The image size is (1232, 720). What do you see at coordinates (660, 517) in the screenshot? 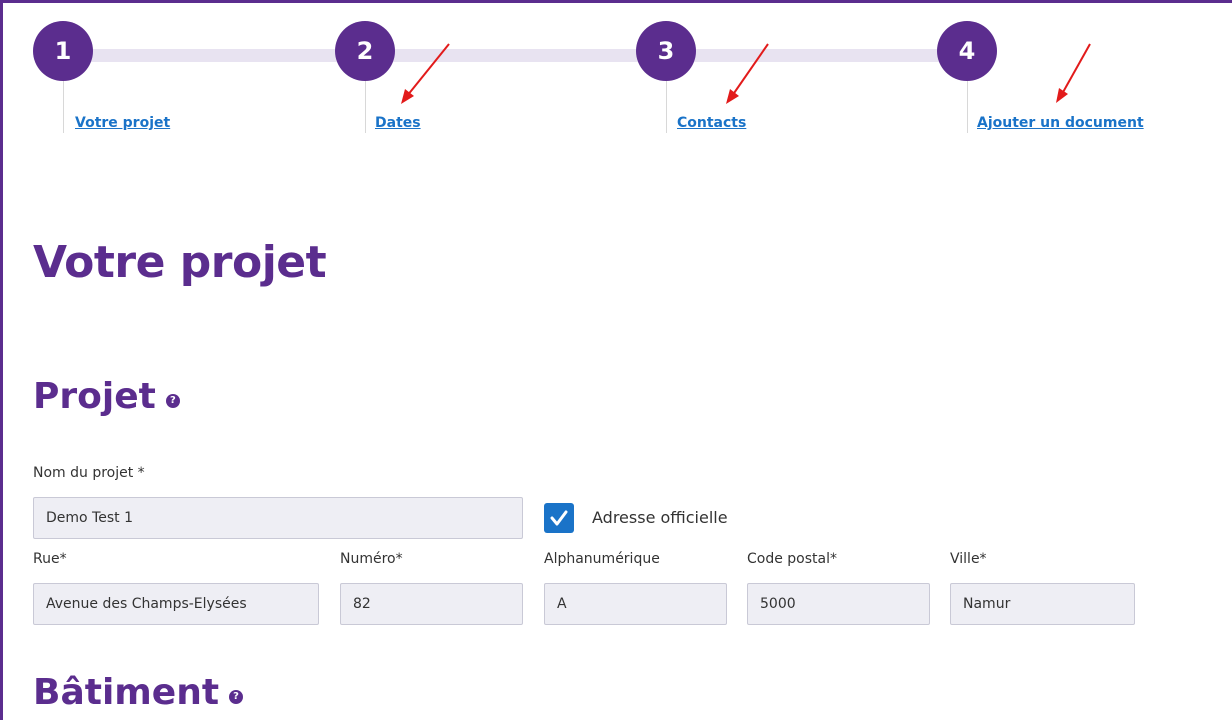
I see `official-address-label: Adresse officielle` at bounding box center [660, 517].